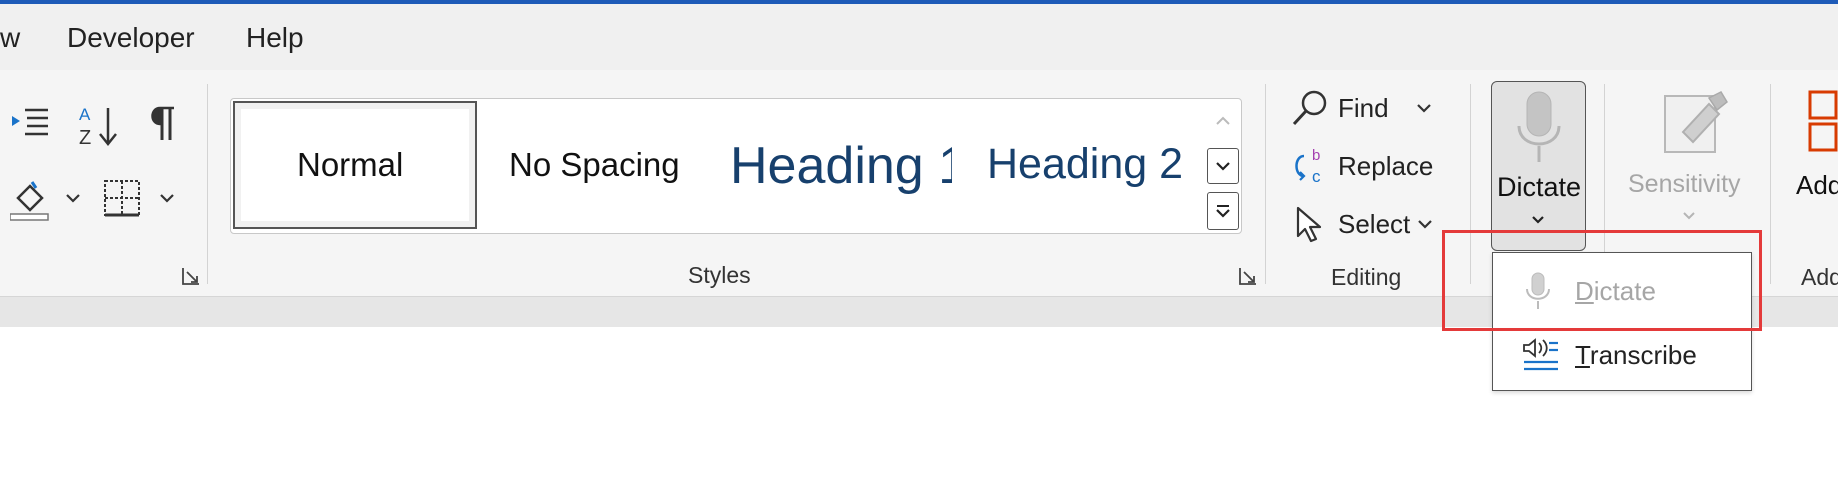 This screenshot has width=1838, height=486. I want to click on borders-button, so click(122, 198).